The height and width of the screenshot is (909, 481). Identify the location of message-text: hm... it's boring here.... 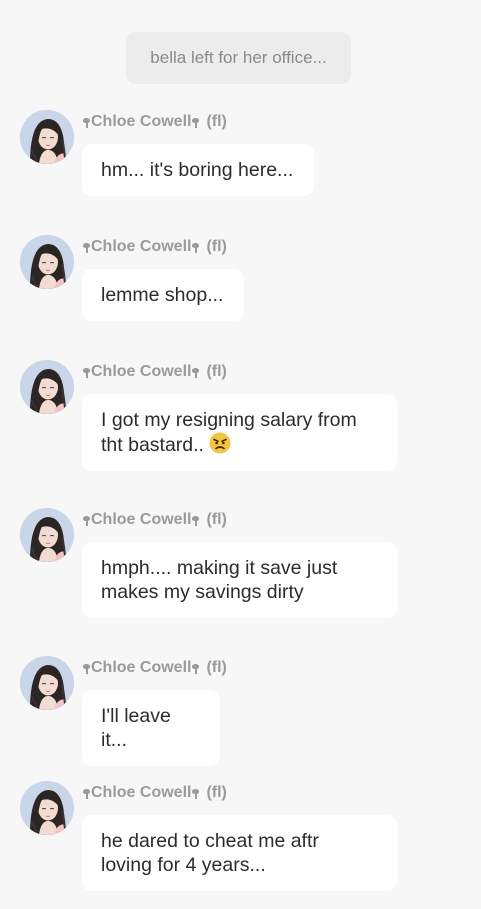
(197, 170).